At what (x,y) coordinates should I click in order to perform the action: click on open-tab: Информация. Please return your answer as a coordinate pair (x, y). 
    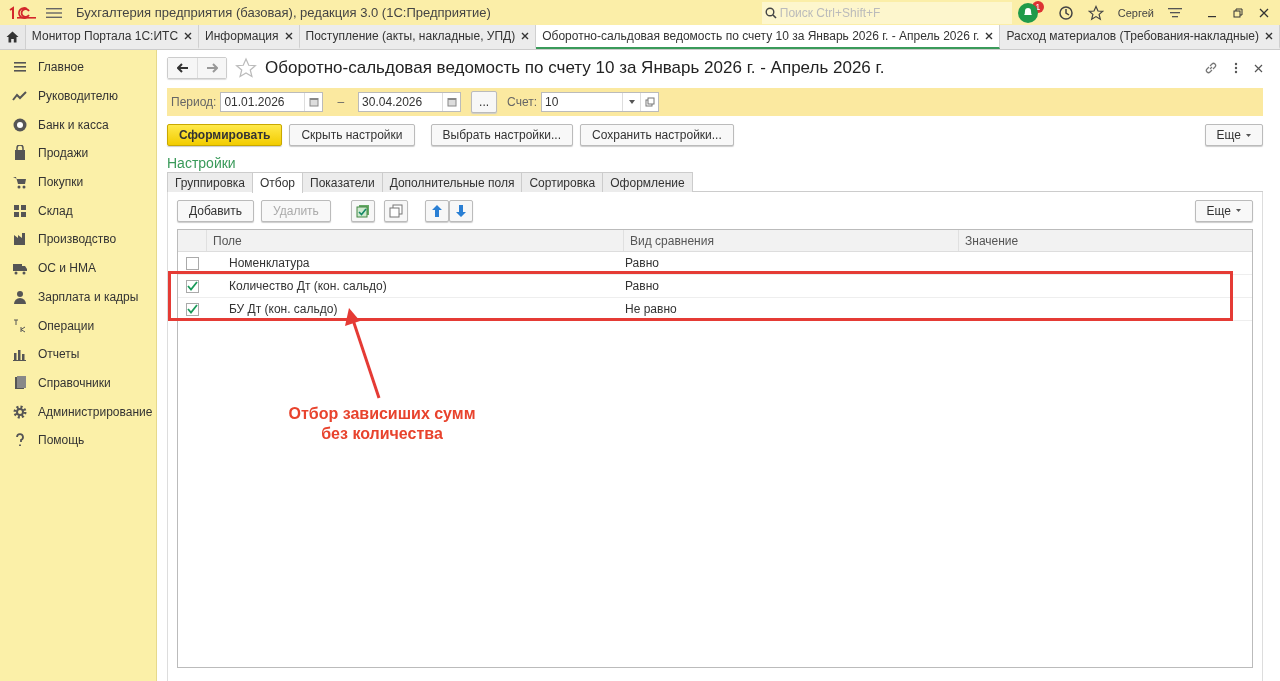
    Looking at the image, I should click on (249, 37).